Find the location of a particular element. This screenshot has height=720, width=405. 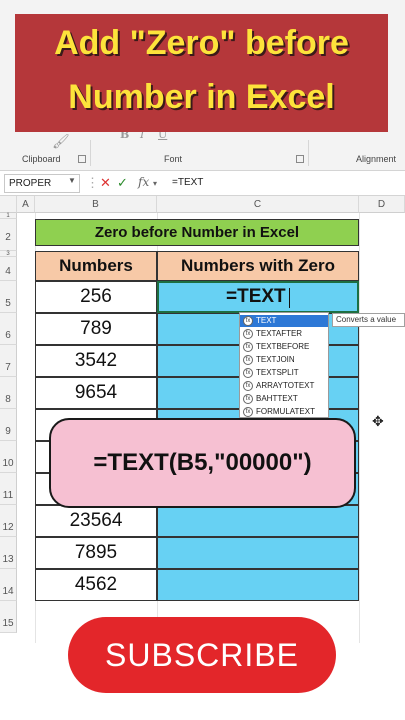

column-header-d: D is located at coordinates (382, 204).